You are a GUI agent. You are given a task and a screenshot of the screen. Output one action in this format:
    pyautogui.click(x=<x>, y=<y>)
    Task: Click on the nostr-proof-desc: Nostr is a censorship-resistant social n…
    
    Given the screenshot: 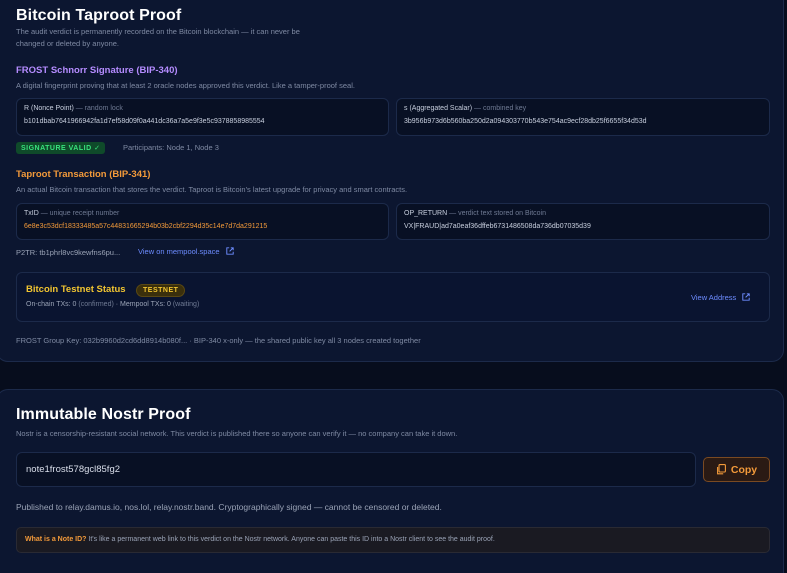 What is the action you would take?
    pyautogui.click(x=237, y=433)
    